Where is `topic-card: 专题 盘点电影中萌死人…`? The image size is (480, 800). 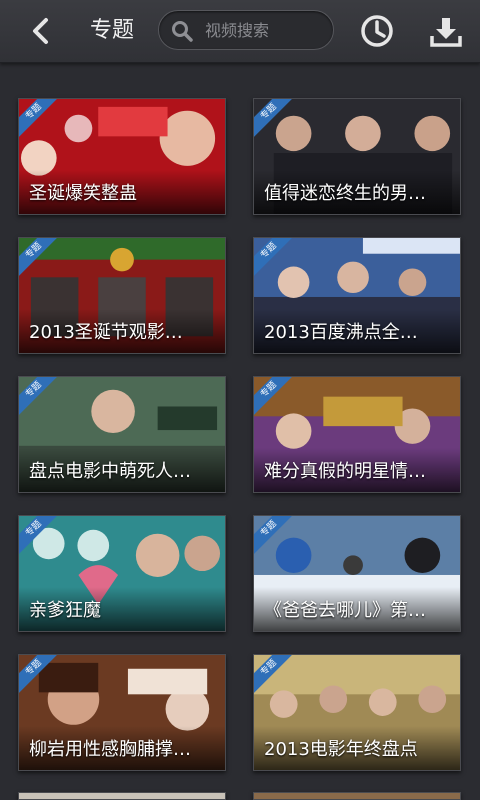
topic-card: 专题 盘点电影中萌死人… is located at coordinates (122, 434).